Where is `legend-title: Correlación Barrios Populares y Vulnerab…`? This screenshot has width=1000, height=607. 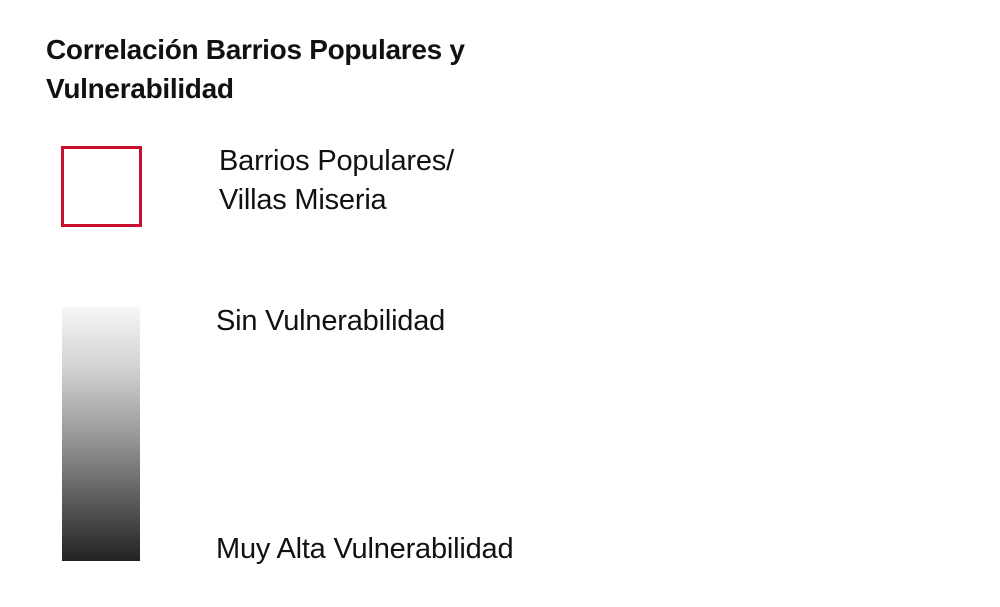 legend-title: Correlación Barrios Populares y Vulnerab… is located at coordinates (326, 69).